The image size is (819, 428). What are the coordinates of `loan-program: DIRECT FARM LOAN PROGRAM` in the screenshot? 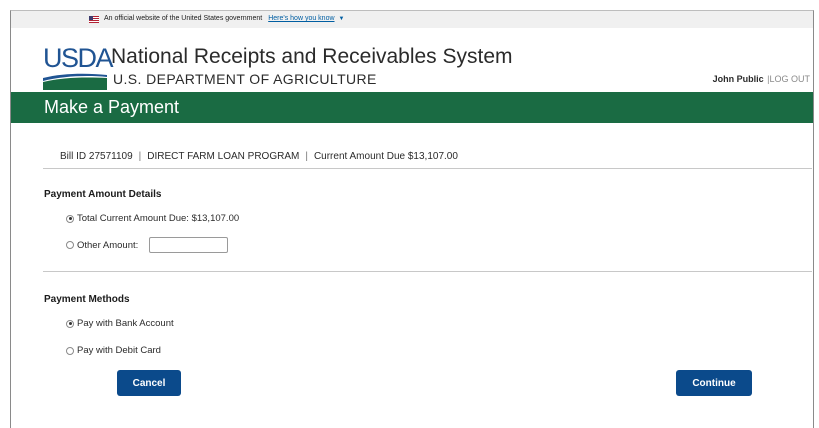 It's located at (223, 156).